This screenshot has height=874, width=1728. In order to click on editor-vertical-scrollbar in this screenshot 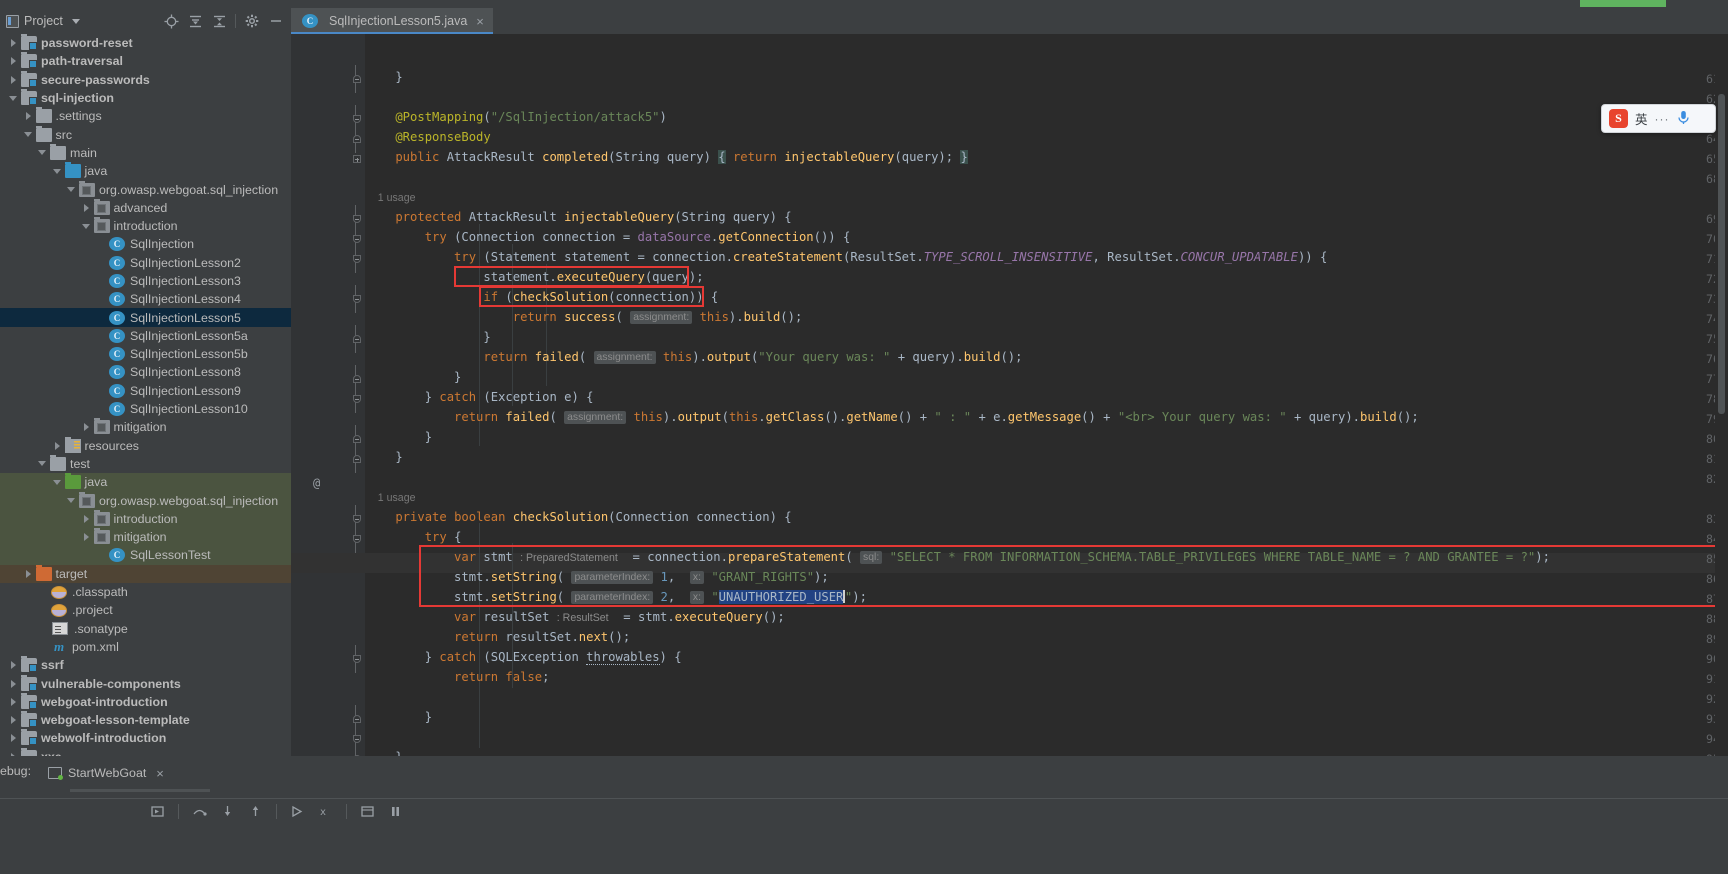, I will do `click(1721, 395)`.